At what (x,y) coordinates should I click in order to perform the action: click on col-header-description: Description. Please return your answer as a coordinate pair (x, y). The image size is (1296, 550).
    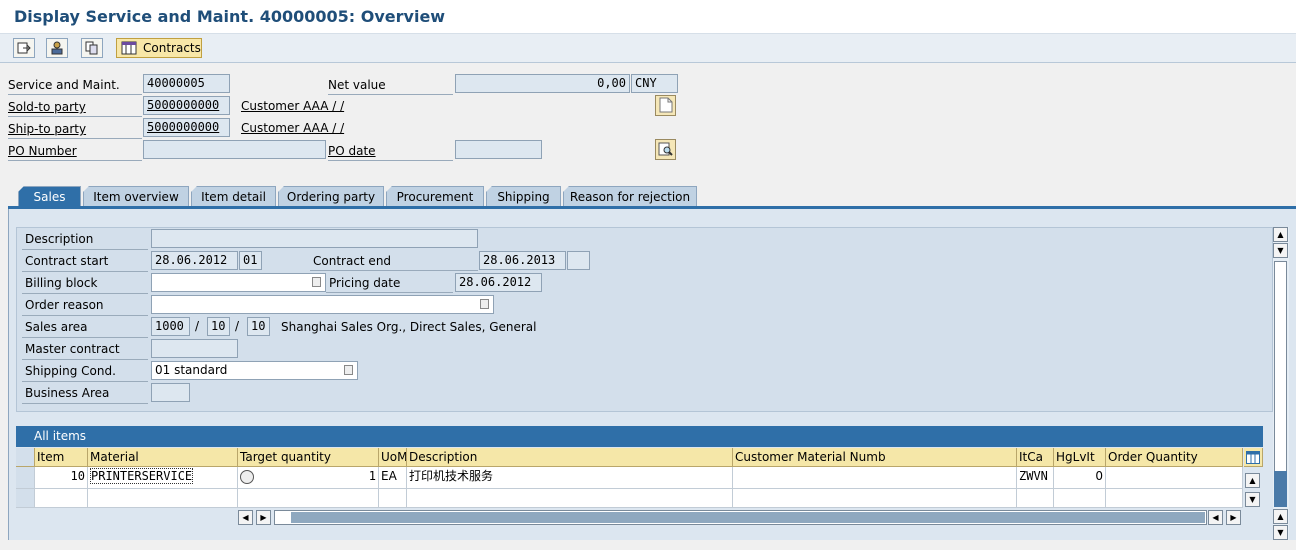
    Looking at the image, I should click on (570, 457).